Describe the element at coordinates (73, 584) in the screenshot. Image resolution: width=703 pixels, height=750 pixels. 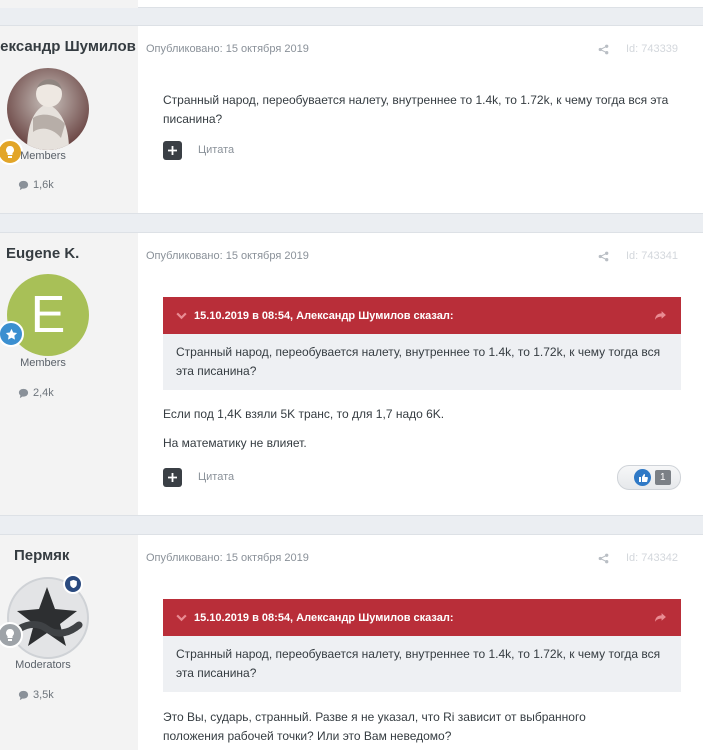
I see `moderator-shield-icon` at that location.